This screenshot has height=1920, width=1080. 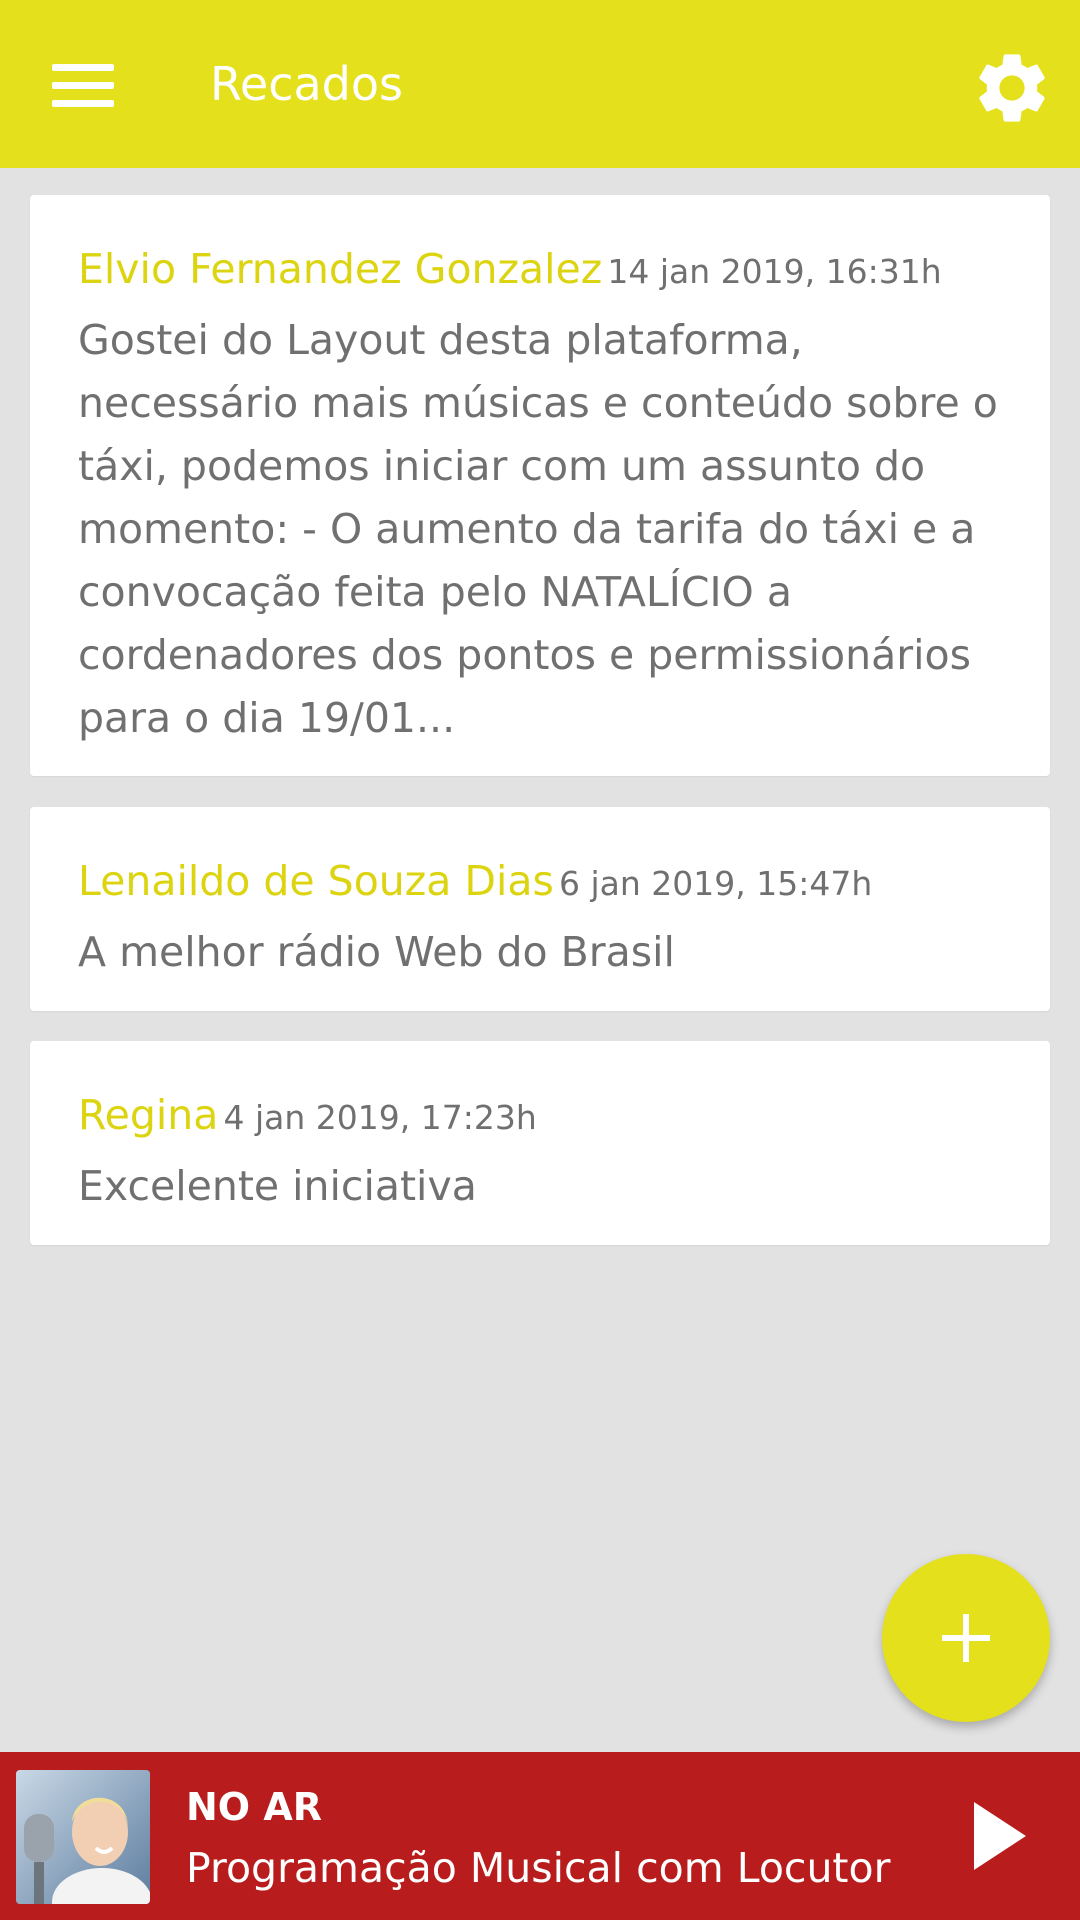 What do you see at coordinates (540, 84) in the screenshot?
I see `app-bar: Recados` at bounding box center [540, 84].